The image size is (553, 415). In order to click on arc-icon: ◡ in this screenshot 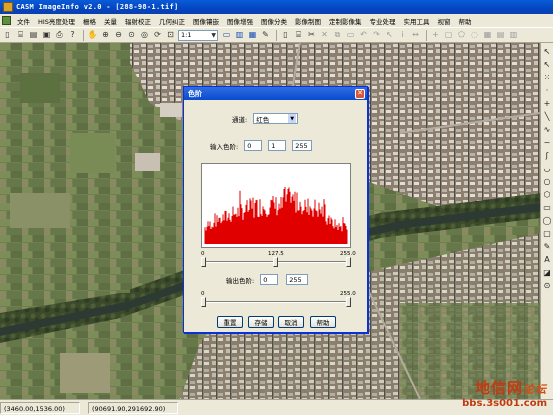, I will do `click(547, 168)`.